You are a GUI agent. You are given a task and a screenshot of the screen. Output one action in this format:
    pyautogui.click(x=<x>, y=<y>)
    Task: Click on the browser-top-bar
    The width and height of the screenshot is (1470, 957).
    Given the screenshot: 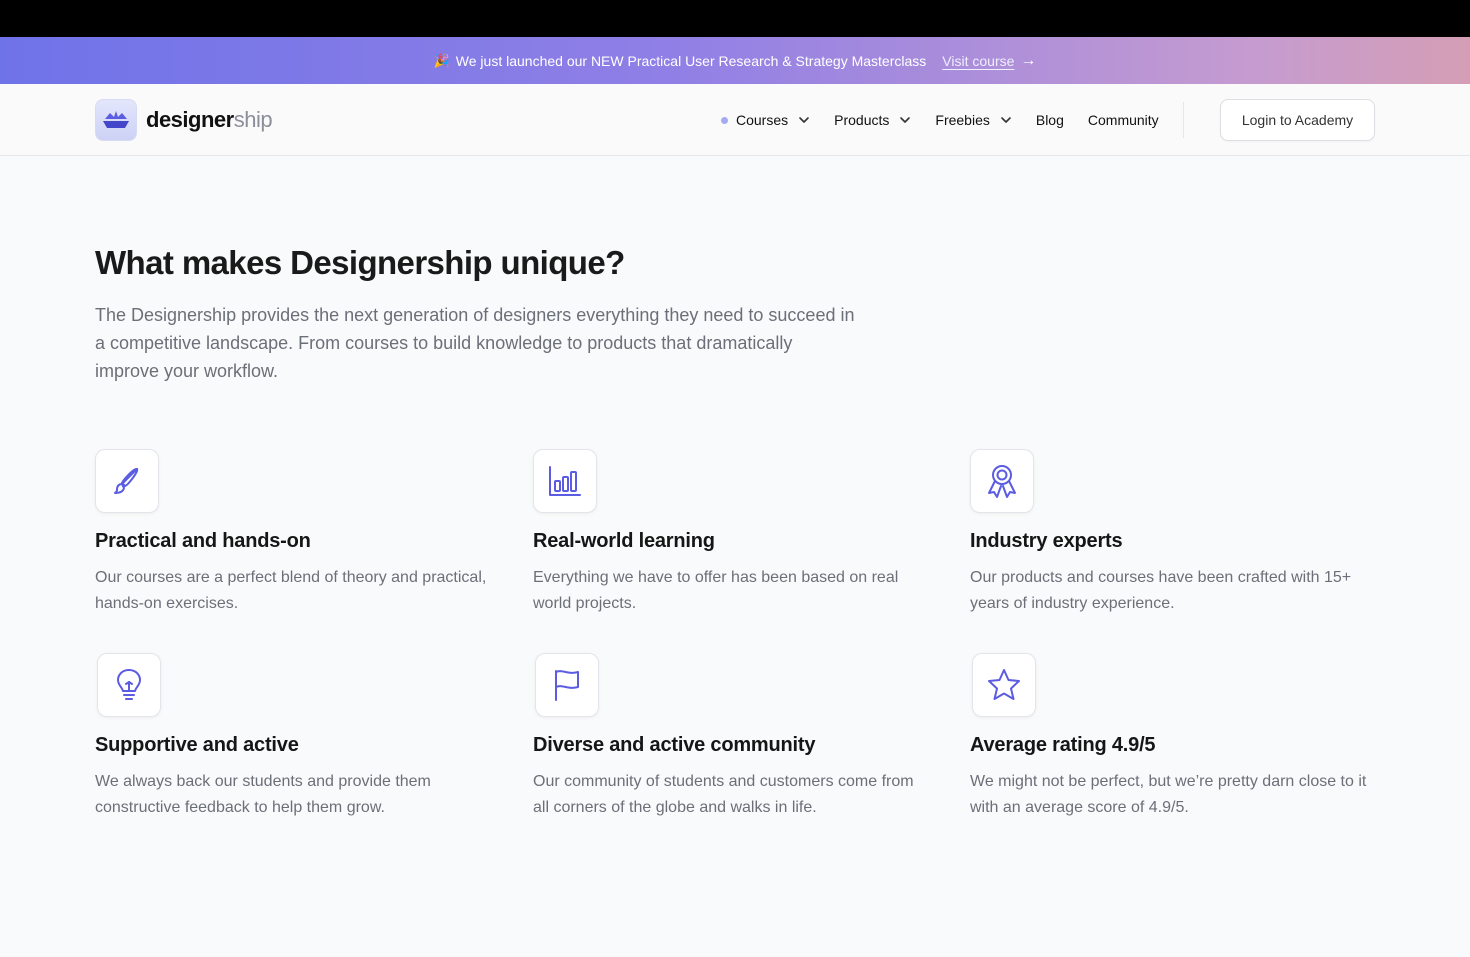 What is the action you would take?
    pyautogui.click(x=735, y=18)
    